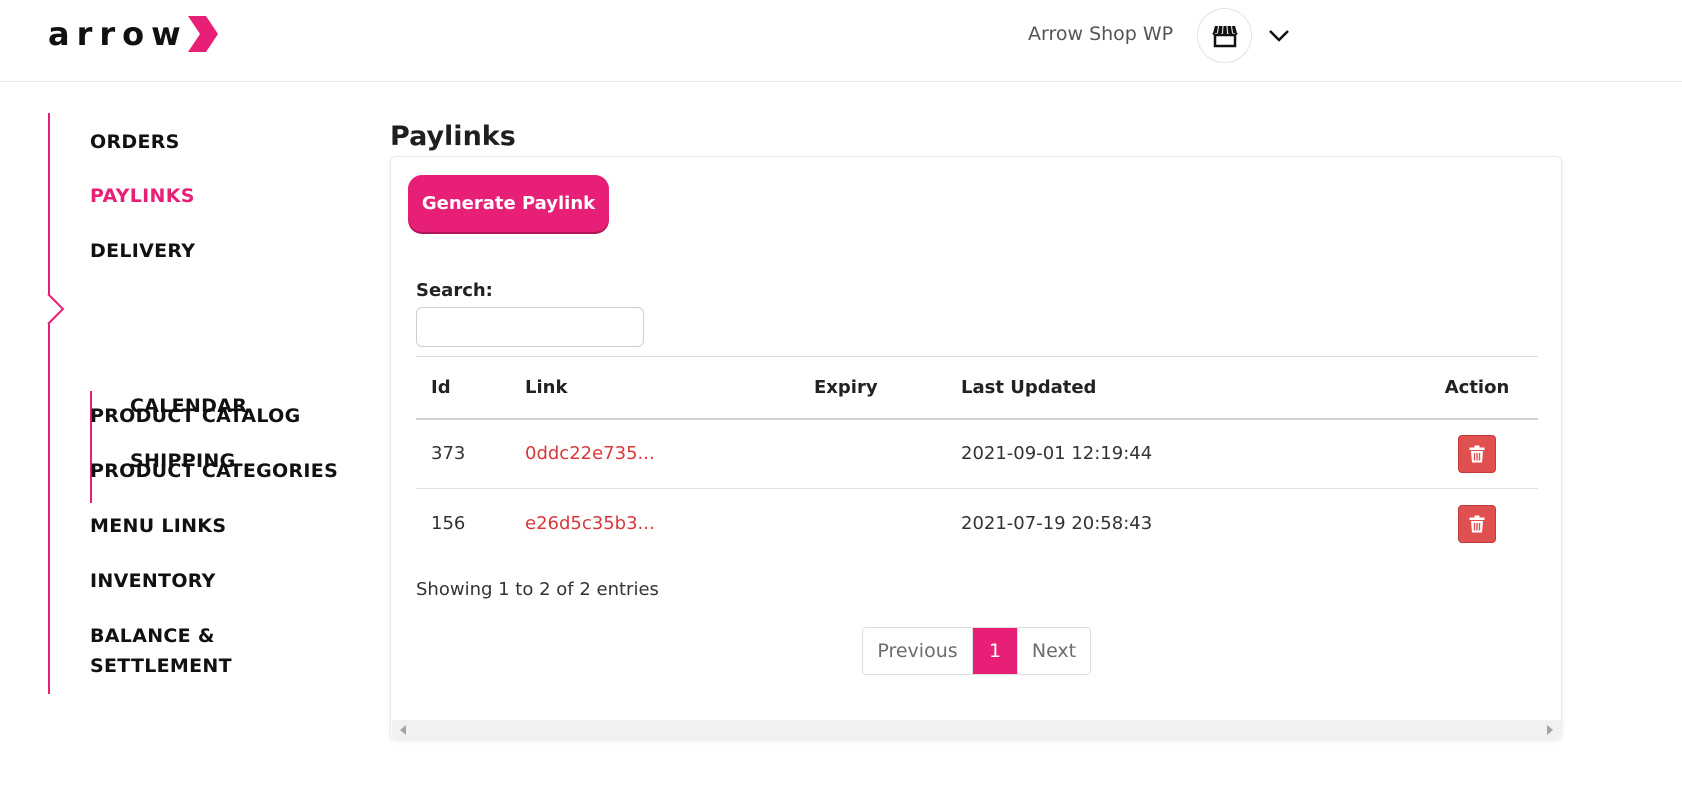  Describe the element at coordinates (1477, 388) in the screenshot. I see `col-action: Action` at that location.